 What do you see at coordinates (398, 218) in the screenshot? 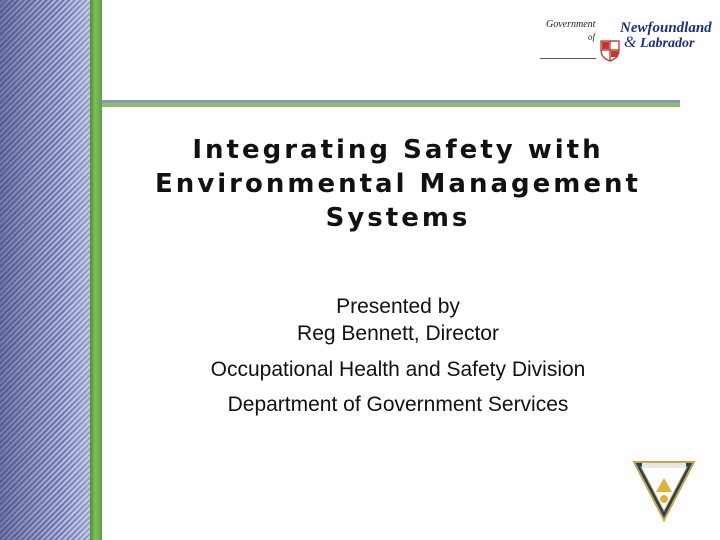
I see `title-line-3: Systems` at bounding box center [398, 218].